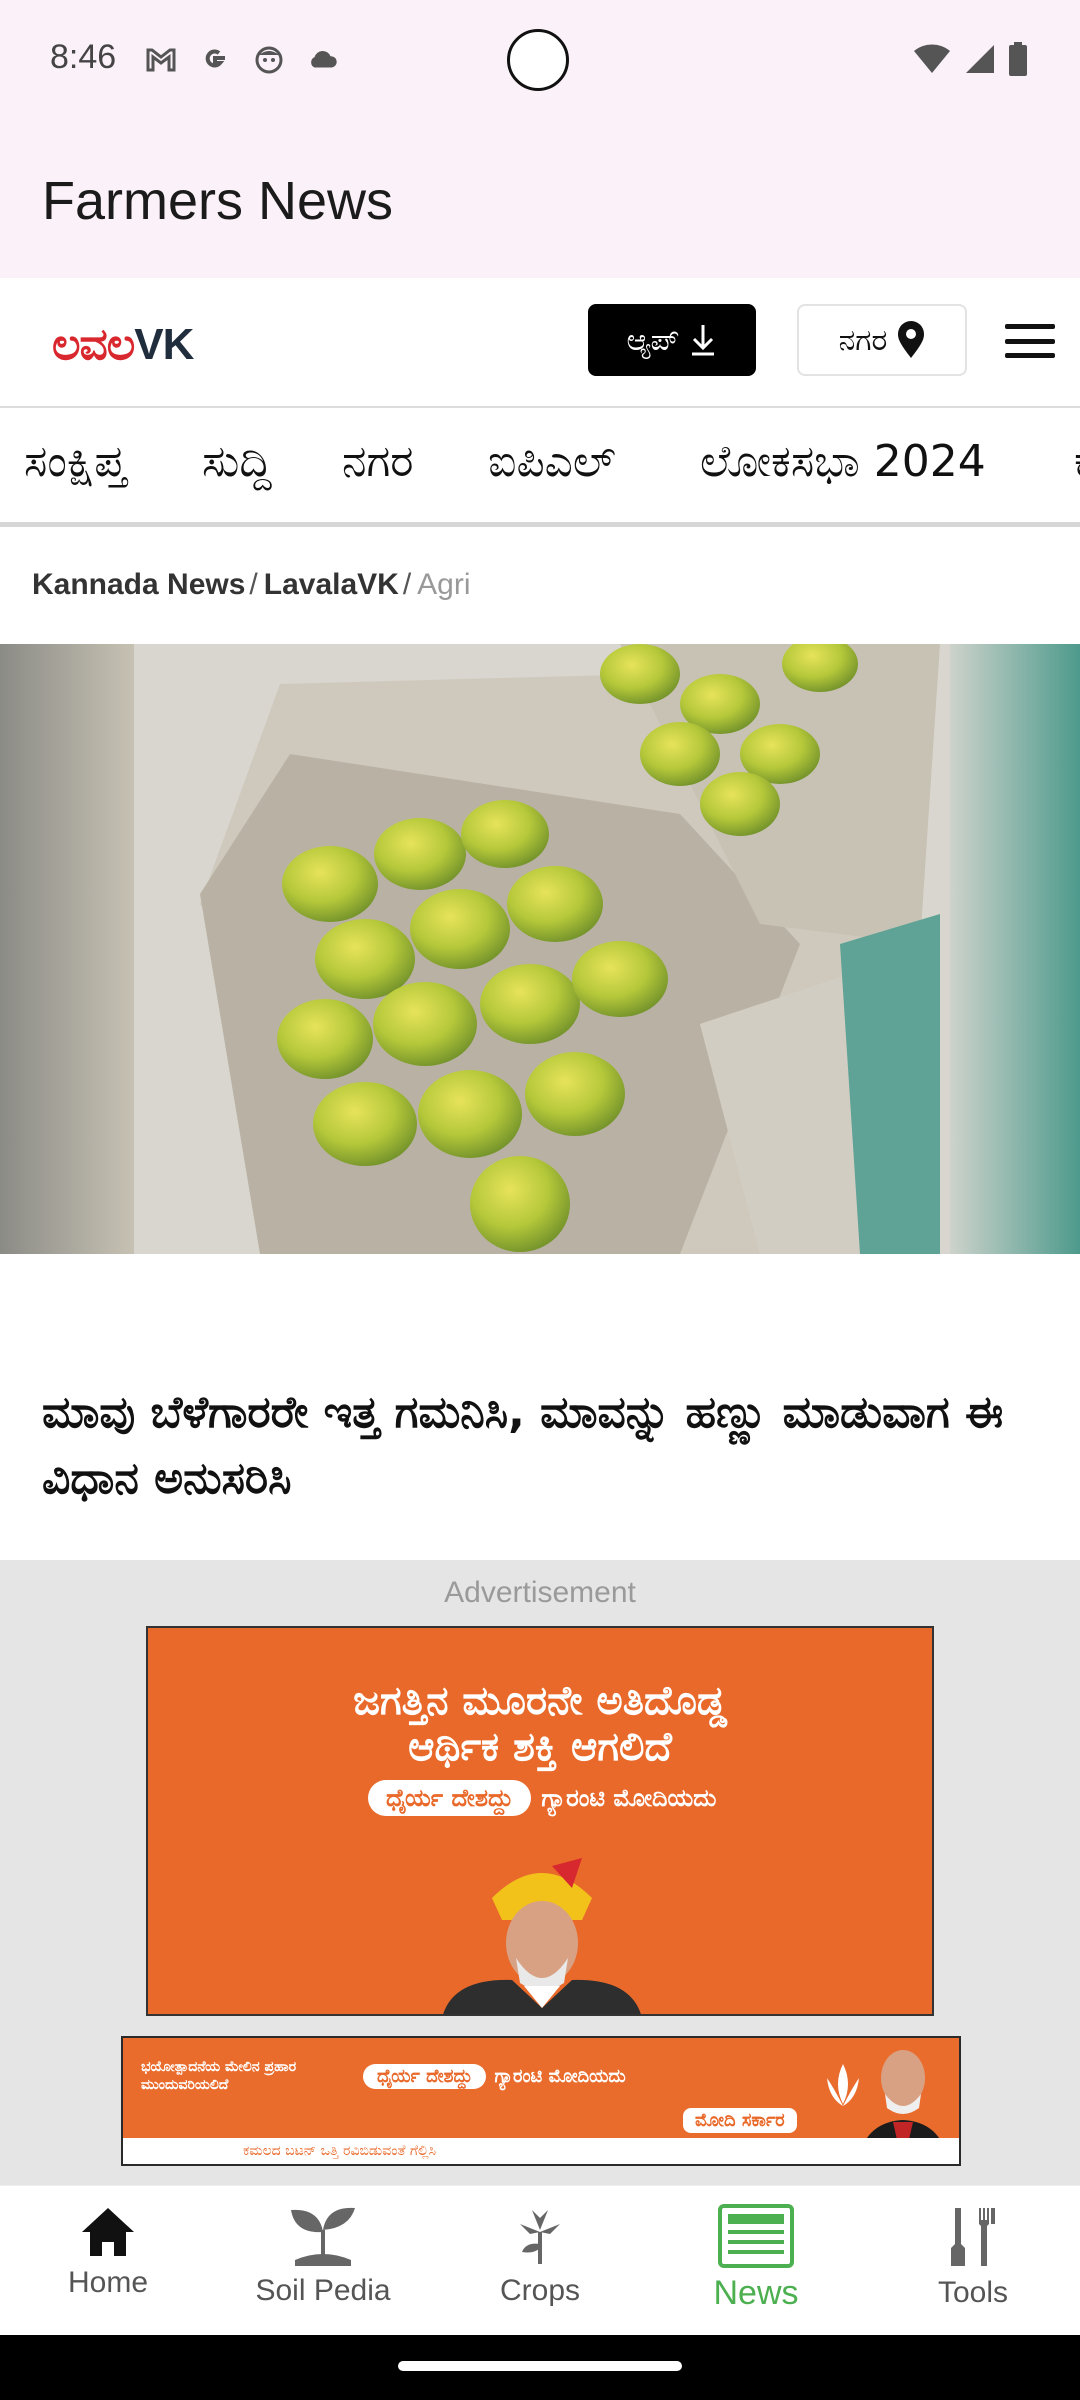 The width and height of the screenshot is (1080, 2400). Describe the element at coordinates (629, 1798) in the screenshot. I see `ad-main-pill-suffix: ಗ್ಯಾರಂಟಿ ಮೋದಿಯದು` at that location.